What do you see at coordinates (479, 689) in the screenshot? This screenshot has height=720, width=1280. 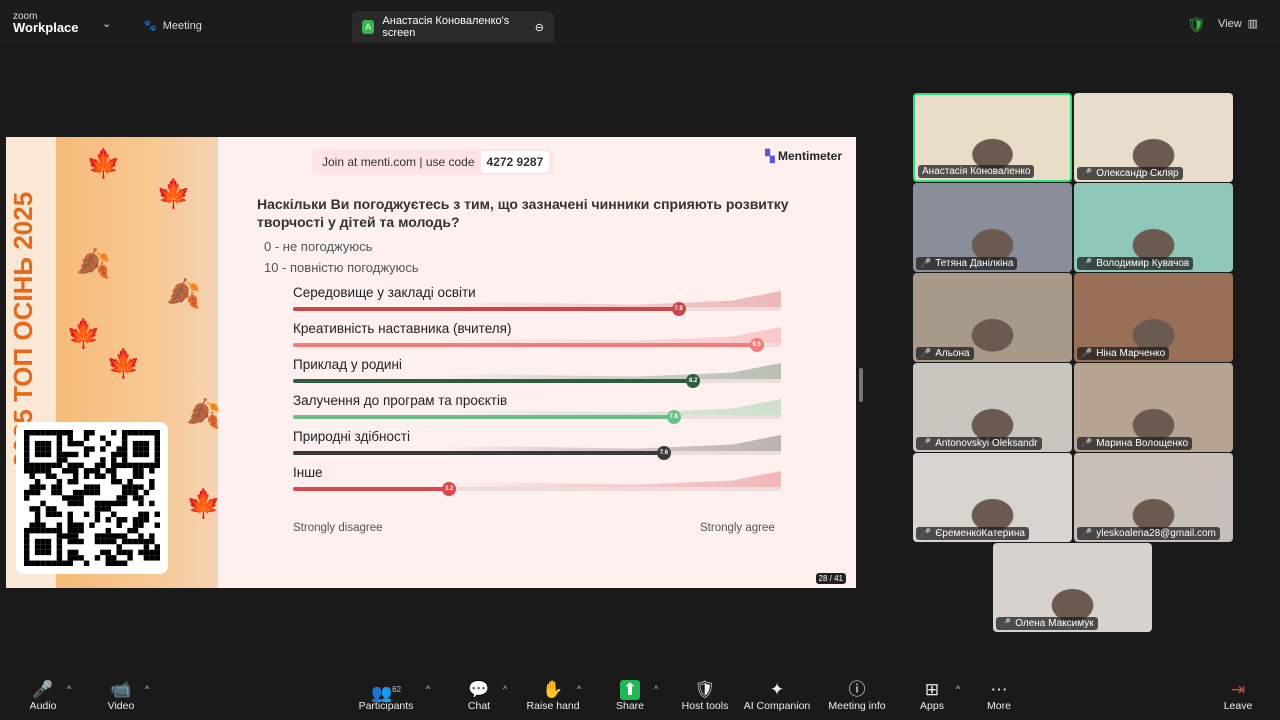 I see `chat-icon: 💬` at bounding box center [479, 689].